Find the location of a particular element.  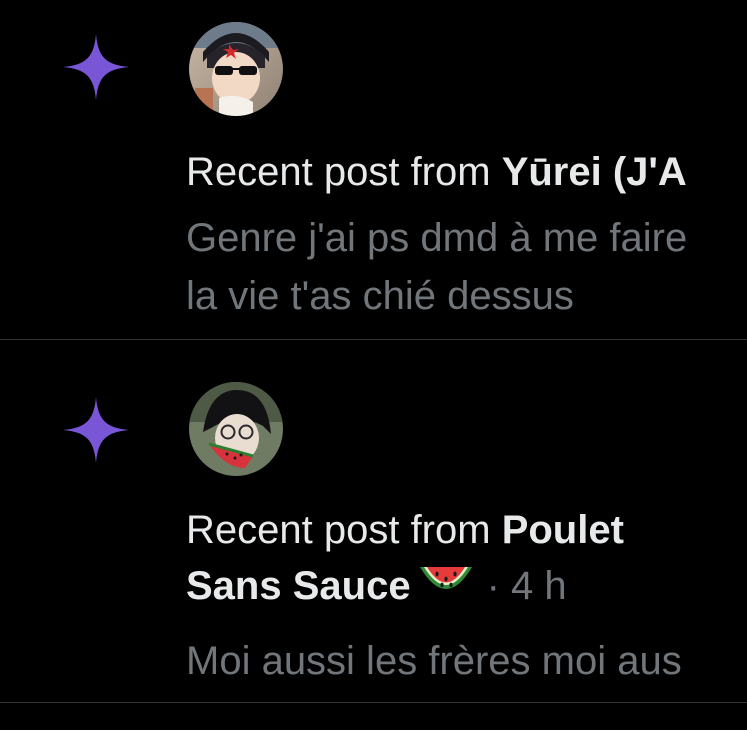

preview-line: la vie t'as chié dessus is located at coordinates (380, 296).